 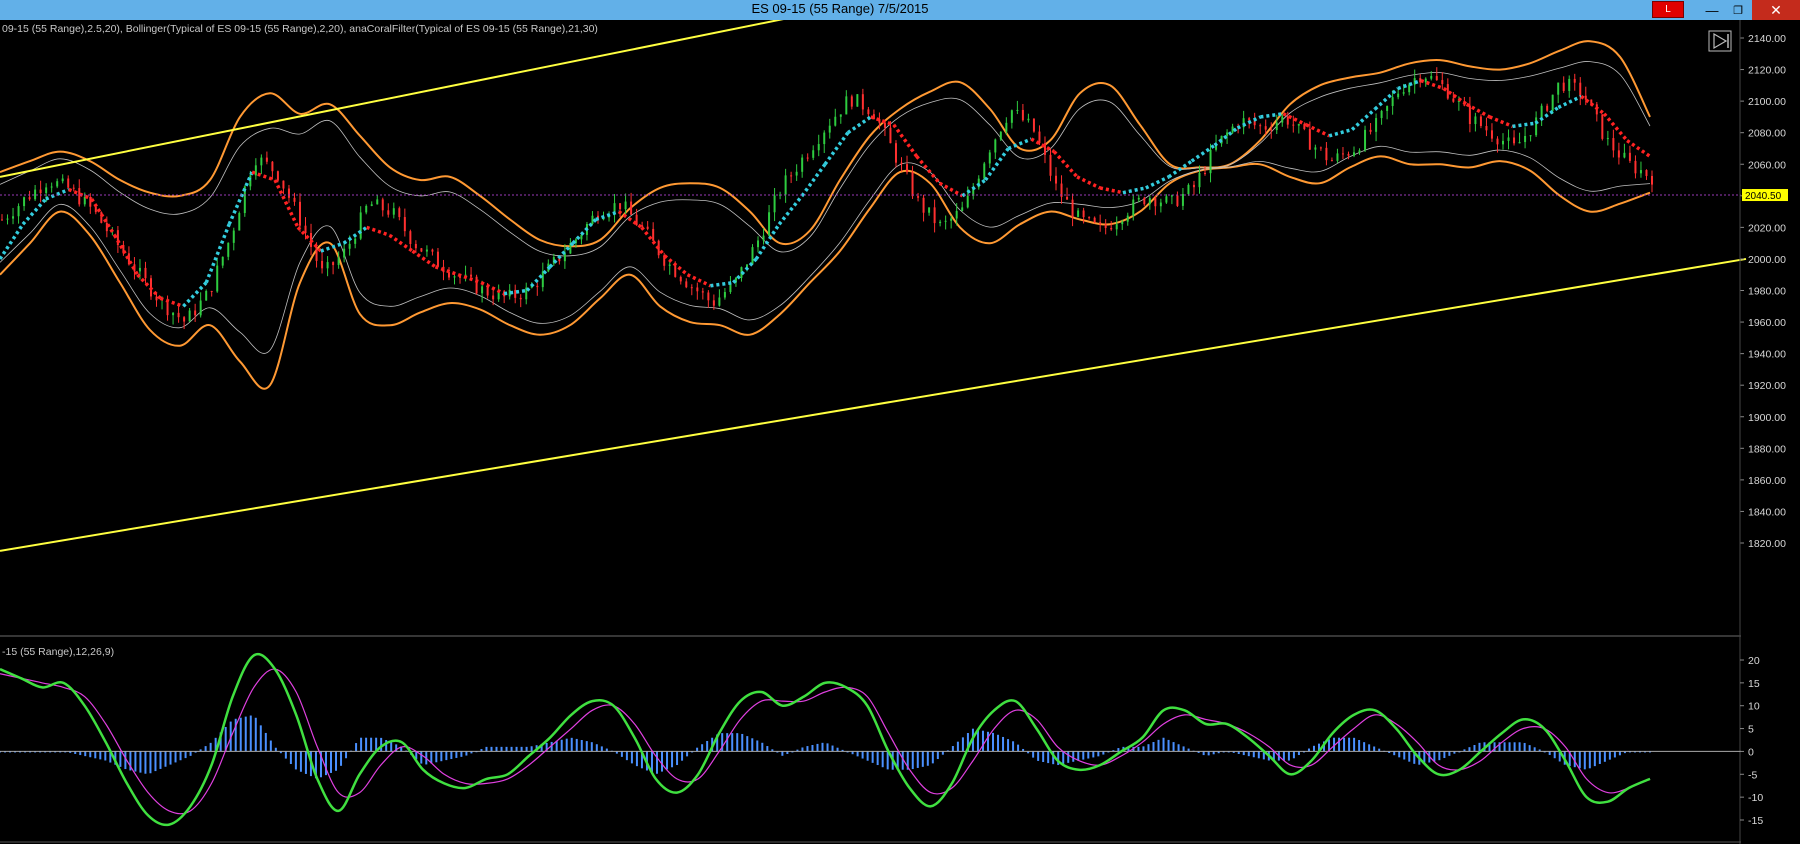 I want to click on price-tick-label: 2120.00, so click(x=1767, y=71).